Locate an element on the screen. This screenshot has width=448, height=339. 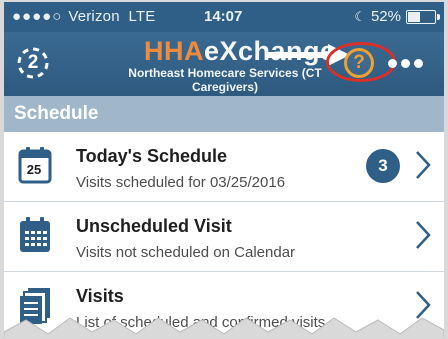
item-title: Unscheduled Visit is located at coordinates (154, 226).